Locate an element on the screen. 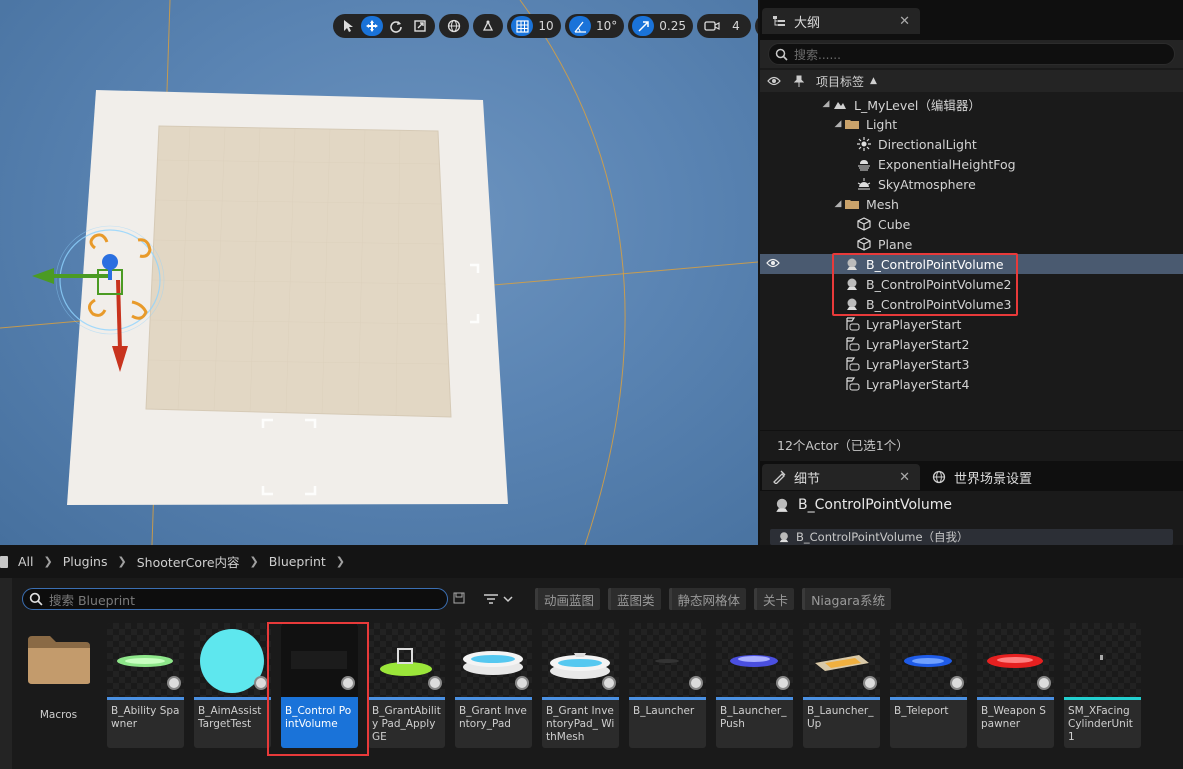 The width and height of the screenshot is (1183, 769). filter-chip: 关卡 is located at coordinates (774, 599).